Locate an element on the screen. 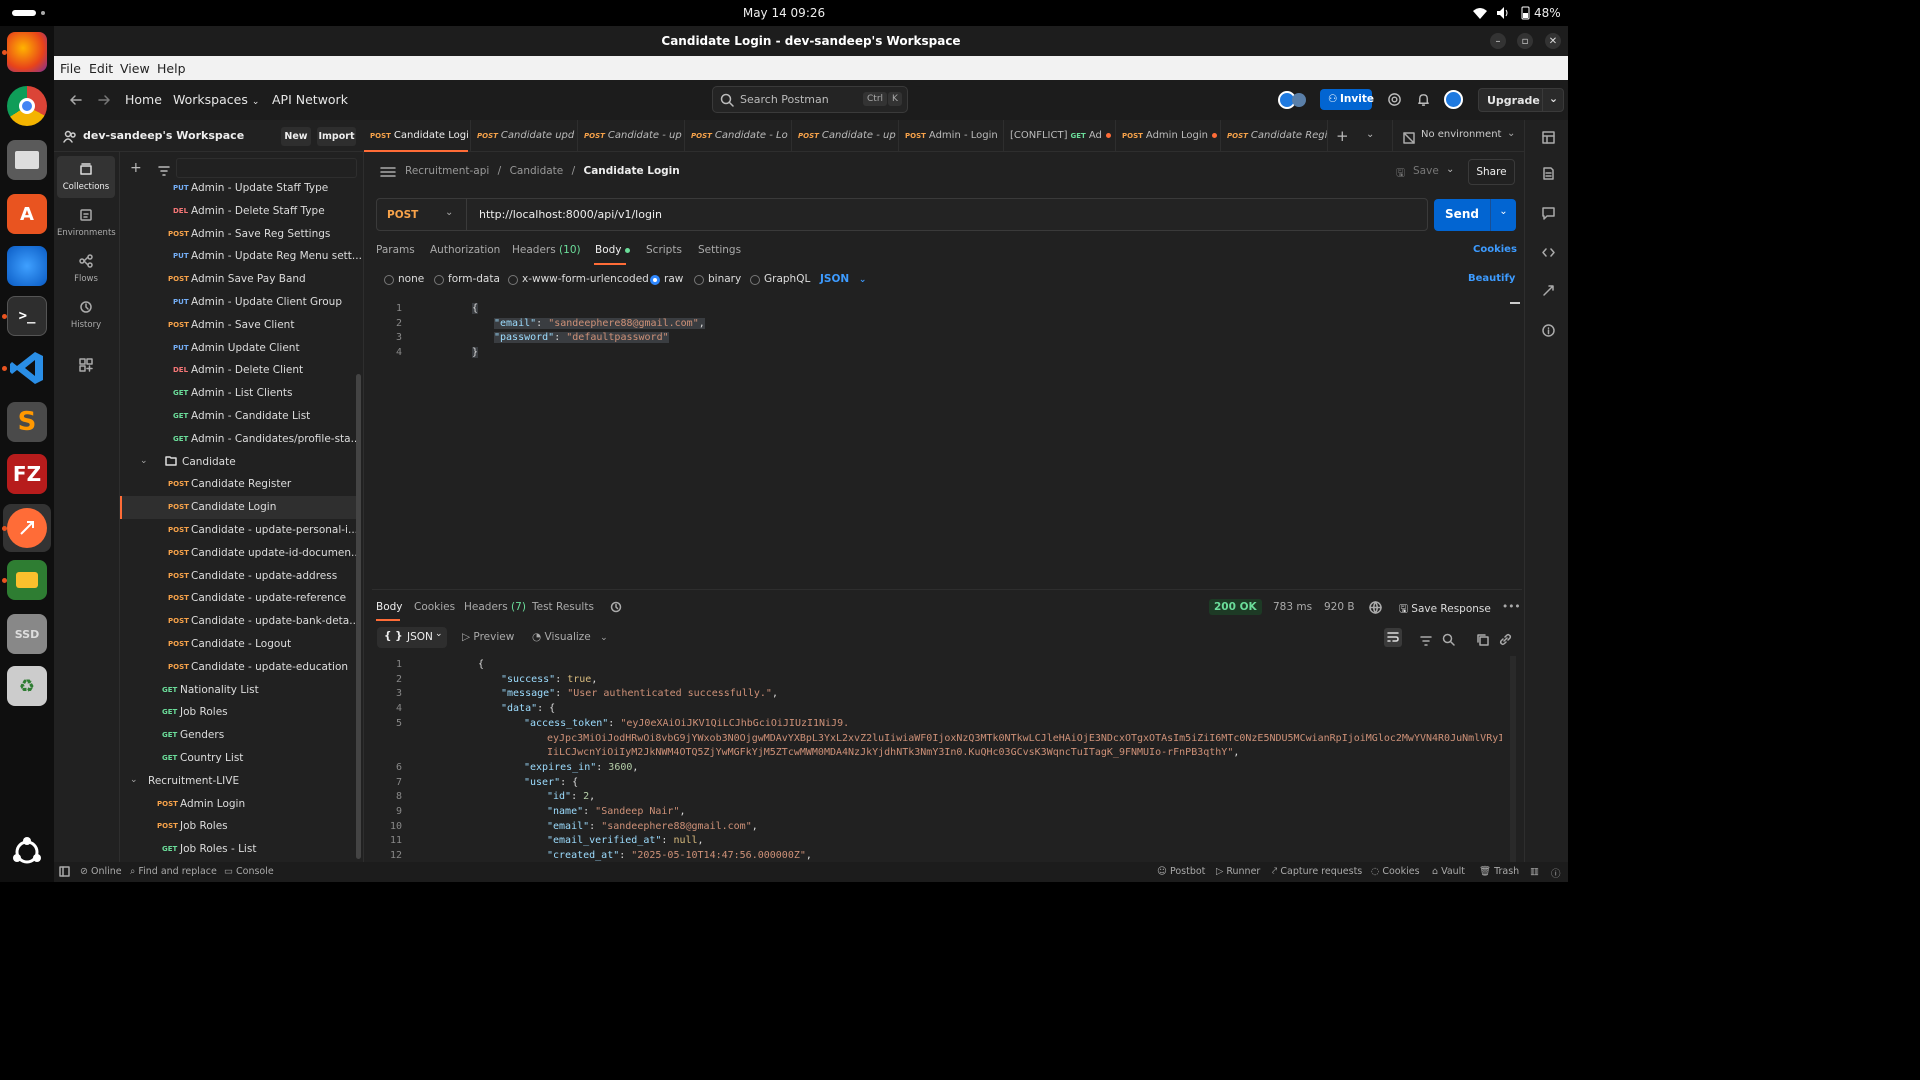  tabs-overflow-chevron-icon: ⌄ is located at coordinates (1370, 134).